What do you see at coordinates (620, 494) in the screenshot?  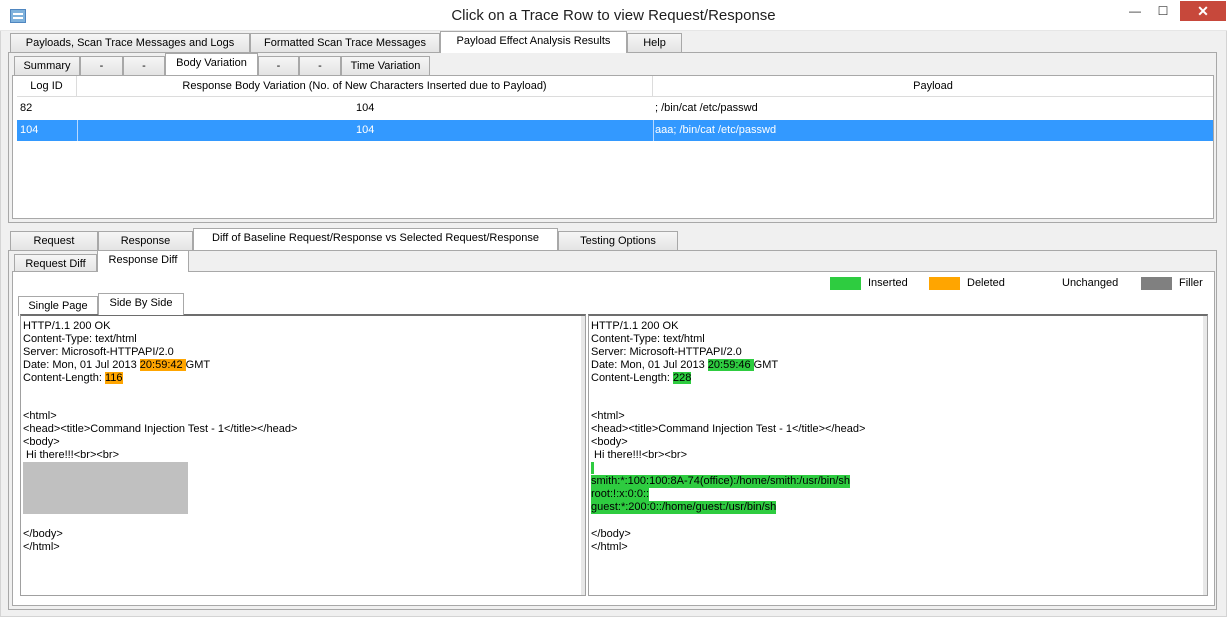 I see `inserted-line: root:!:x:0:0::` at bounding box center [620, 494].